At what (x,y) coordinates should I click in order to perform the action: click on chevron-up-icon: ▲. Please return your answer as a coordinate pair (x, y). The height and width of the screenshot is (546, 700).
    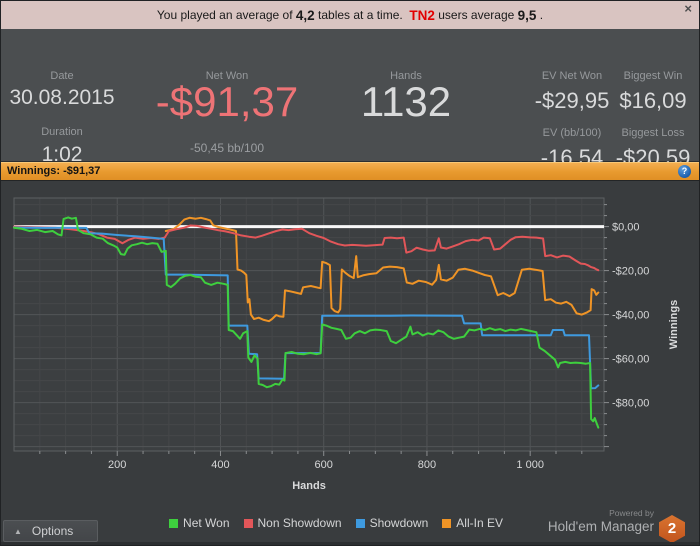
    Looking at the image, I should click on (18, 531).